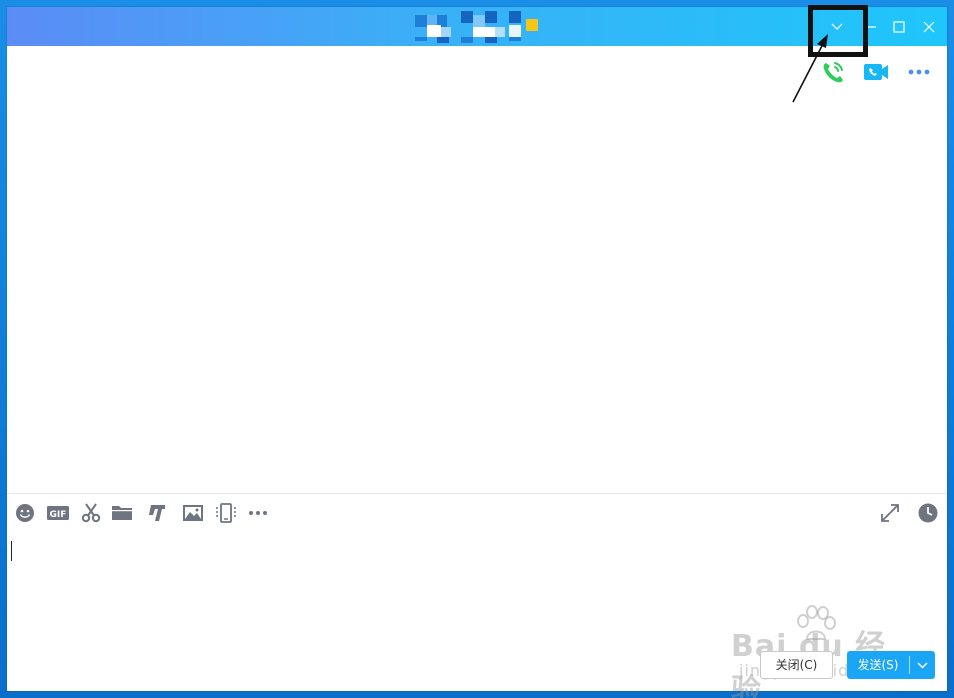 This screenshot has width=954, height=698. What do you see at coordinates (471, 26) in the screenshot?
I see `contact-name-pixelated` at bounding box center [471, 26].